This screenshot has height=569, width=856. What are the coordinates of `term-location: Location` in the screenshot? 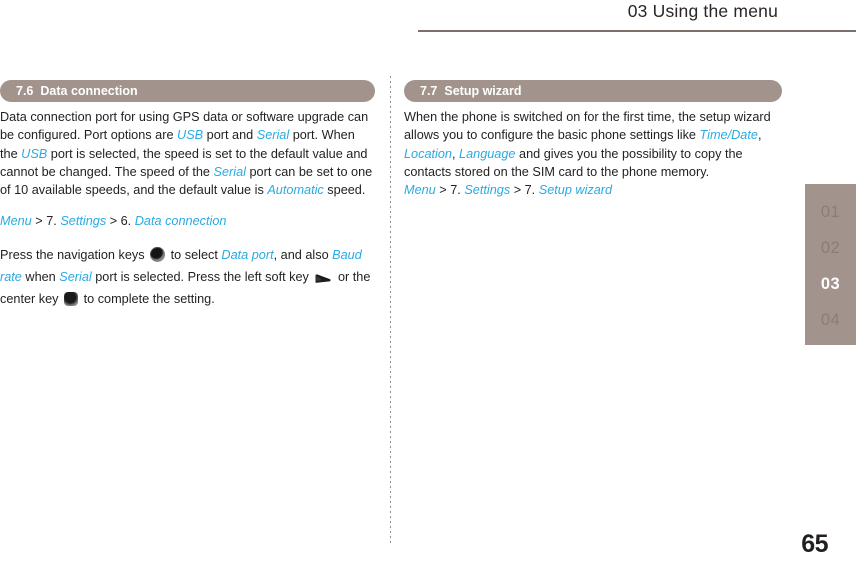 It's located at (428, 153).